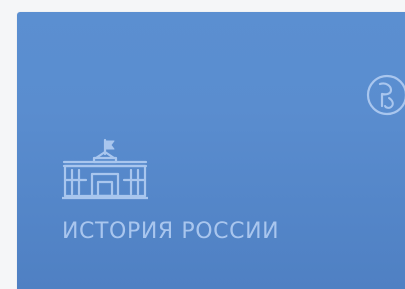 This screenshot has width=405, height=289. Describe the element at coordinates (171, 231) in the screenshot. I see `card-title: ИСТОРИЯ РОССИИ` at that location.